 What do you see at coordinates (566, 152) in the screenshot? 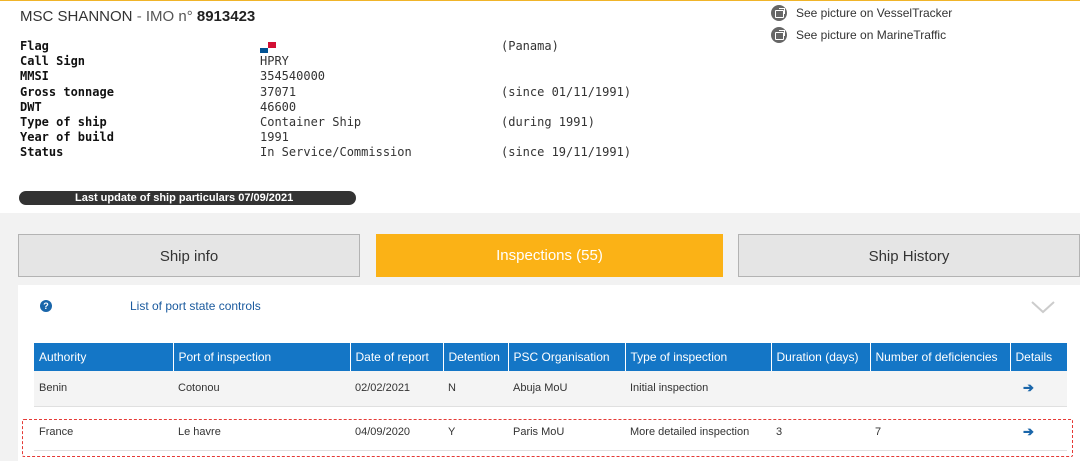
I see `particular-extra: (since 19/11/1991)` at bounding box center [566, 152].